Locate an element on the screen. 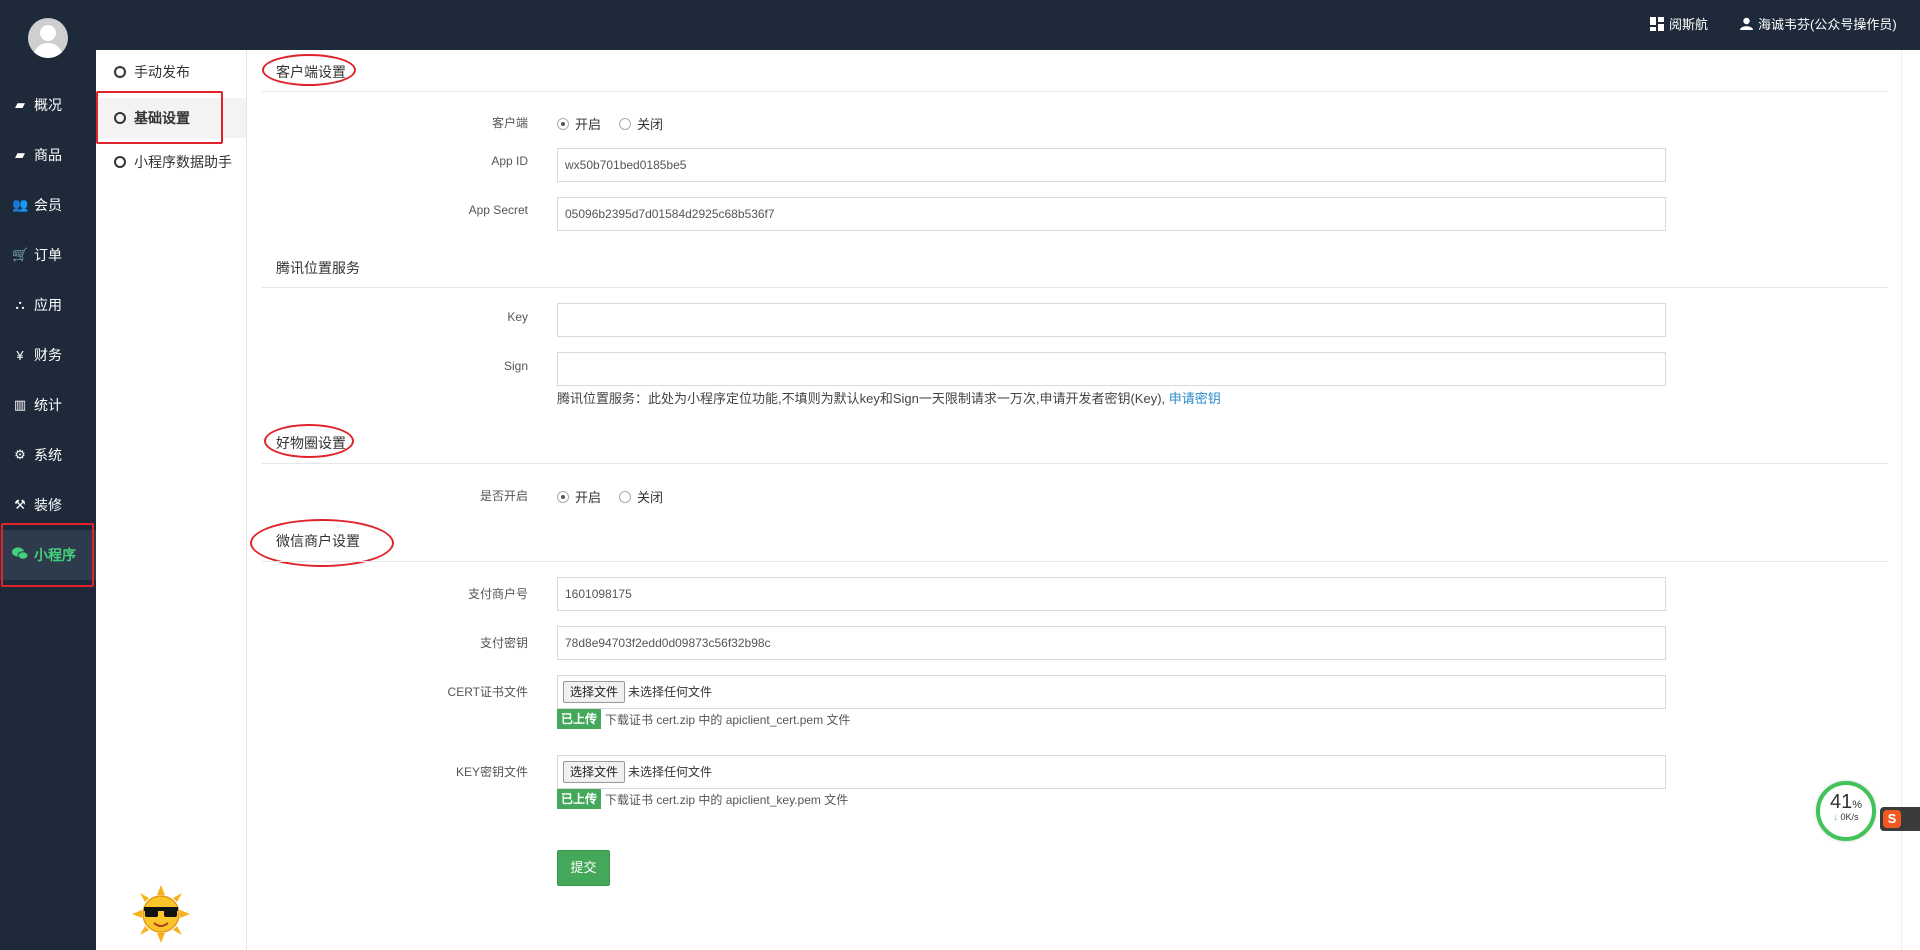  sidebar-item-apps: ⛬ 应用 is located at coordinates (48, 305).